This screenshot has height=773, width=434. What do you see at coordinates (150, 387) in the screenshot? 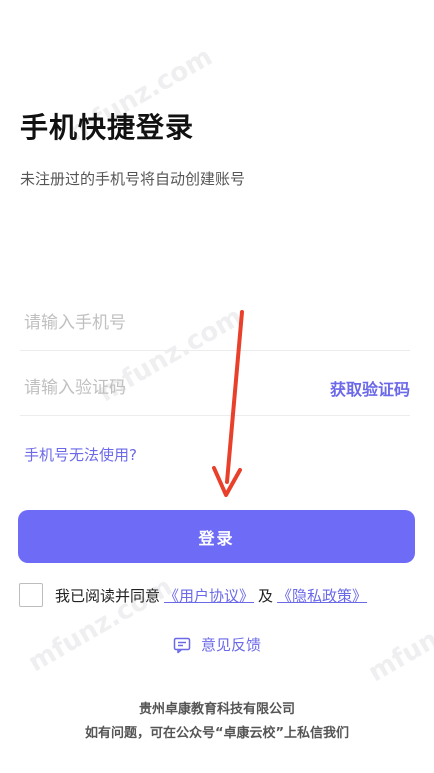
I see `verification-code-input` at bounding box center [150, 387].